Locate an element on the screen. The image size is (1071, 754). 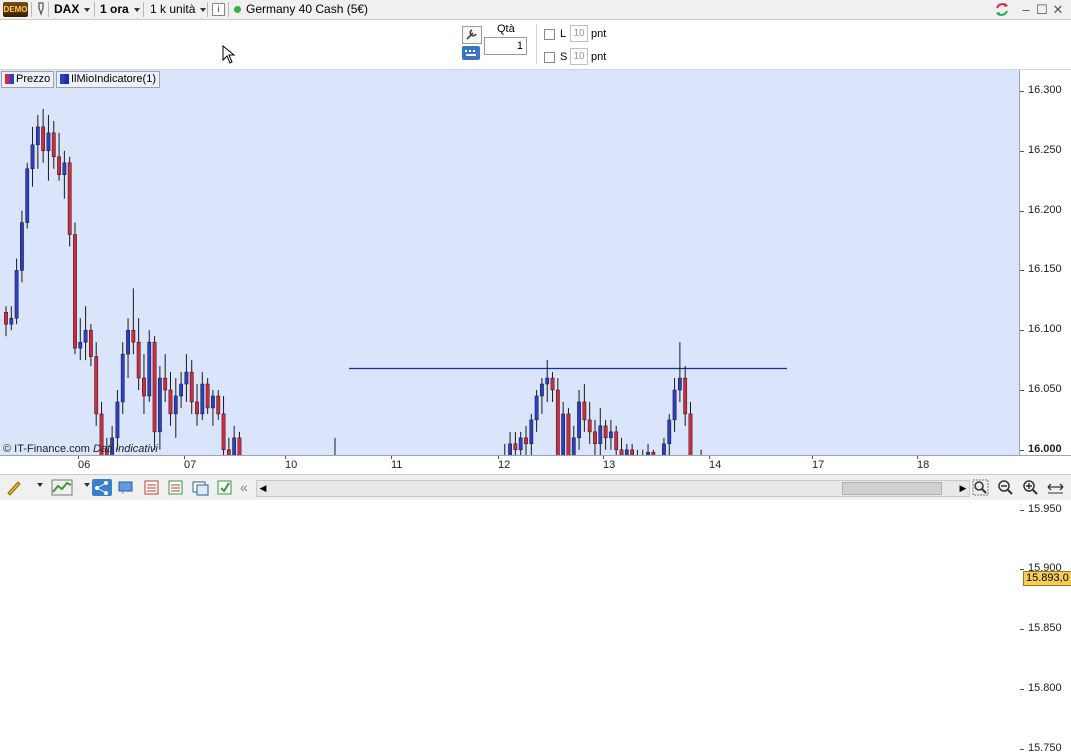
quantity-label: Qtà is located at coordinates (506, 29).